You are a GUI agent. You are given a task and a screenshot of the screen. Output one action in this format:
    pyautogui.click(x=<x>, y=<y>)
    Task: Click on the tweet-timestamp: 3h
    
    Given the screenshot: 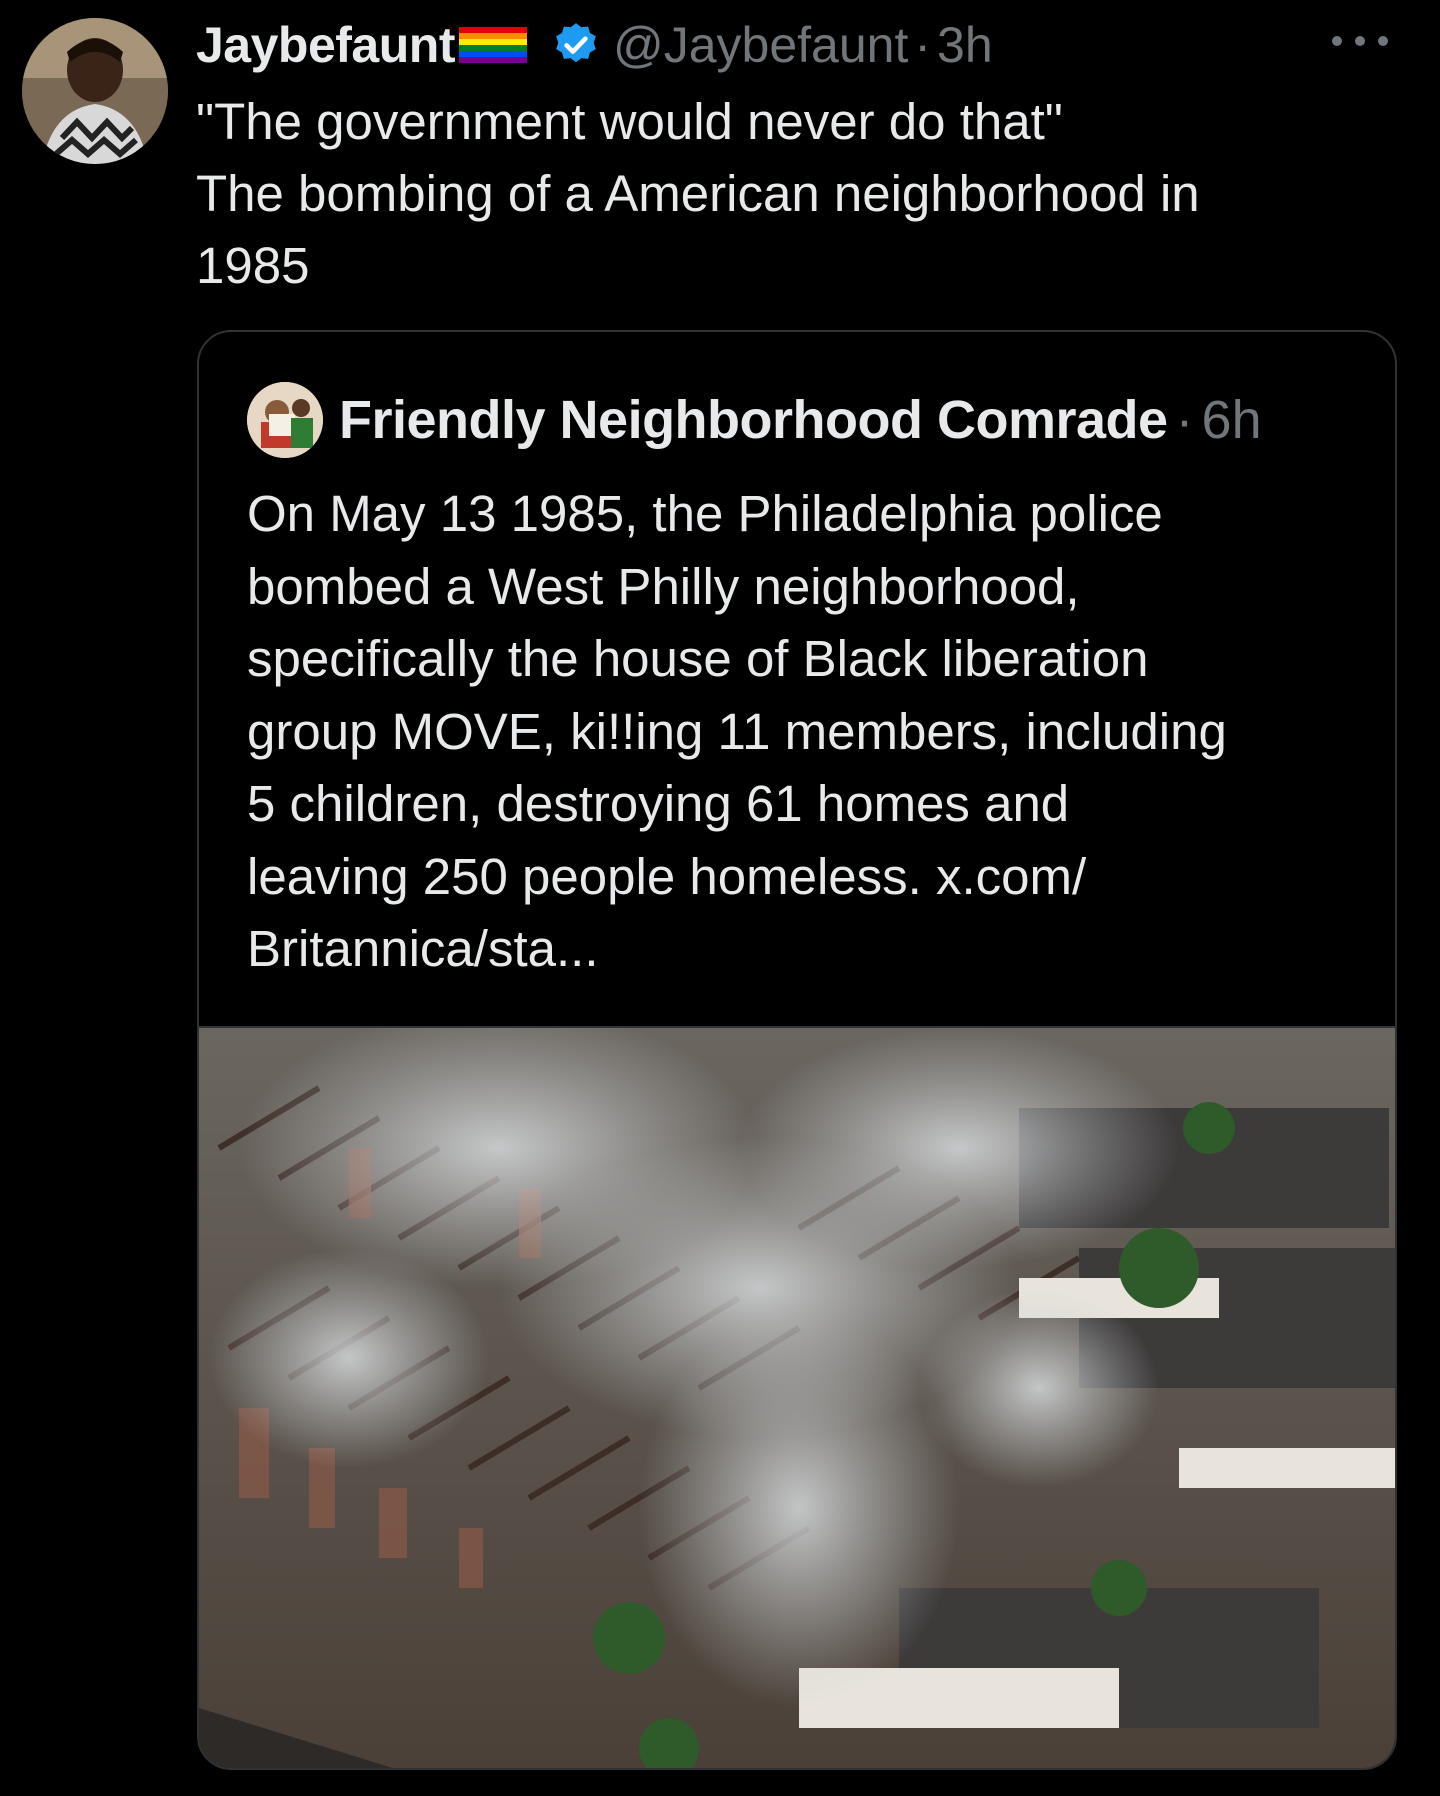 What is the action you would take?
    pyautogui.click(x=965, y=45)
    